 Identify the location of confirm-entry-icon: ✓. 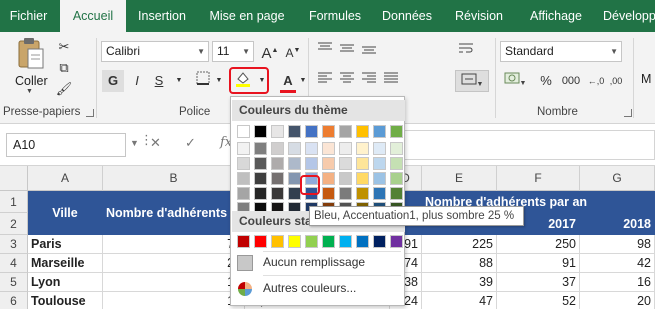
(190, 143).